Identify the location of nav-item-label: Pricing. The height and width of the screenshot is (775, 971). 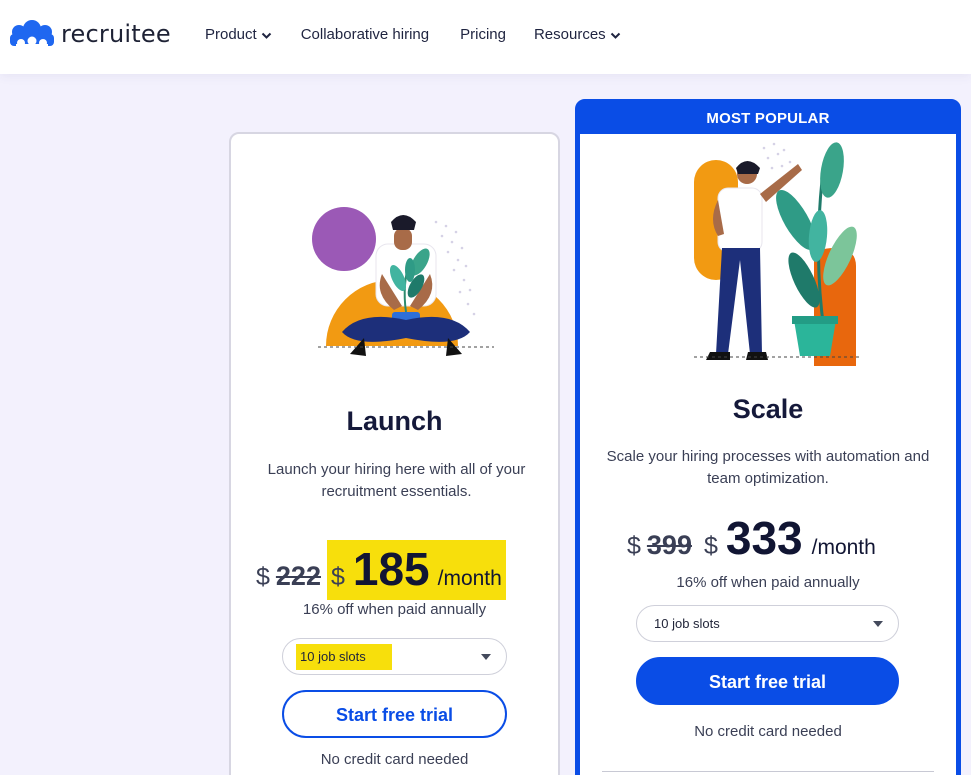
(483, 34).